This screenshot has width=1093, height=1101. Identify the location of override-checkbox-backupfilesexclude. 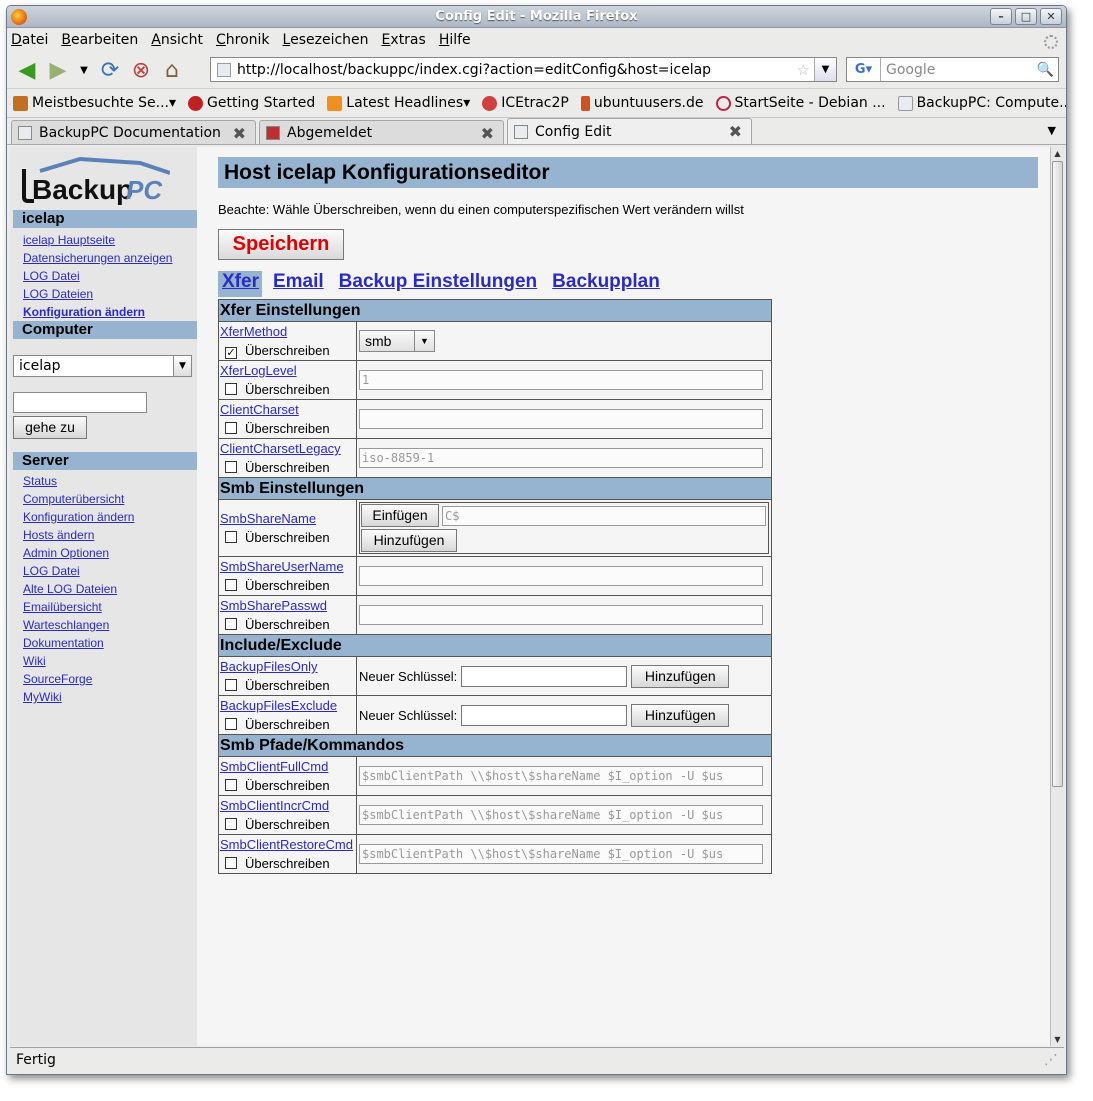
(231, 724).